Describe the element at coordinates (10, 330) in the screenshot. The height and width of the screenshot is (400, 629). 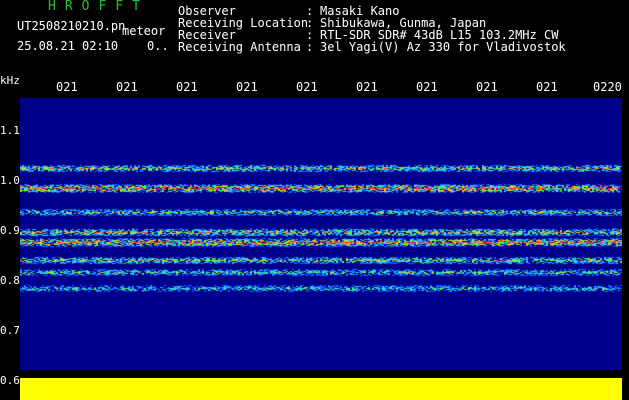
I see `y-tick-label: 0.7` at that location.